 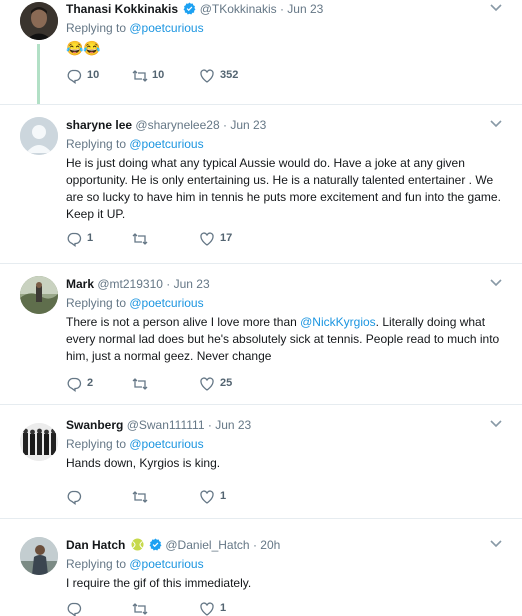 I want to click on reply-count: 1, so click(x=90, y=238).